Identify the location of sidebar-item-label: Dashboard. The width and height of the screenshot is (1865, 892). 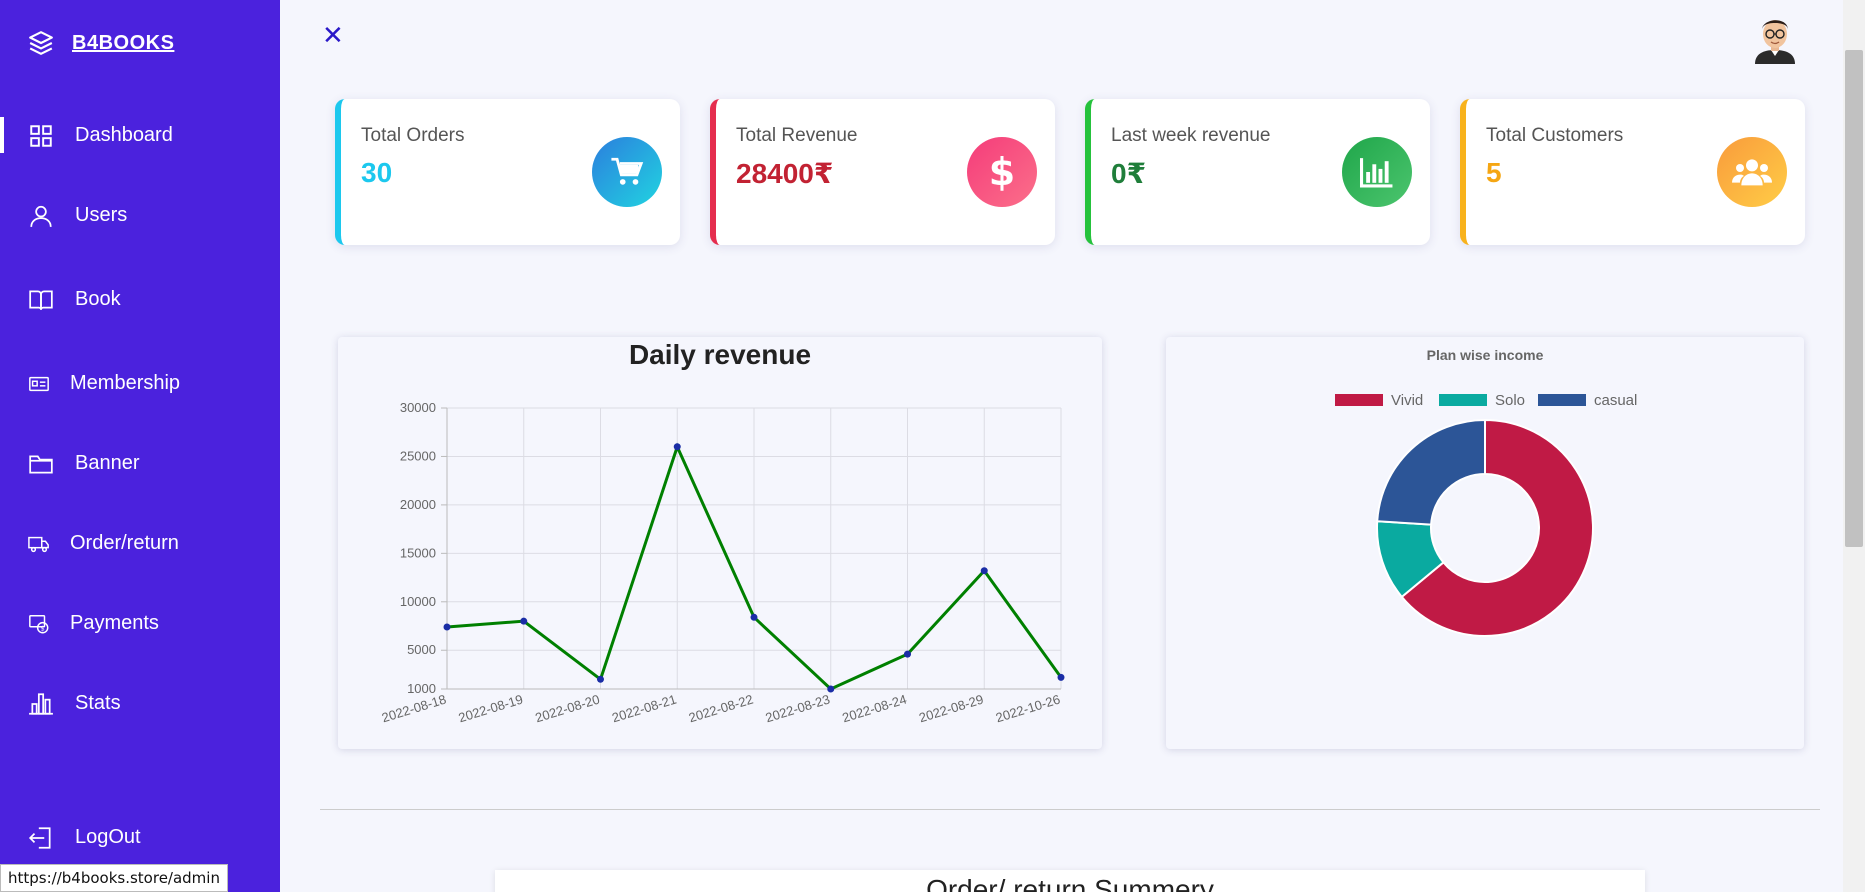
(124, 135).